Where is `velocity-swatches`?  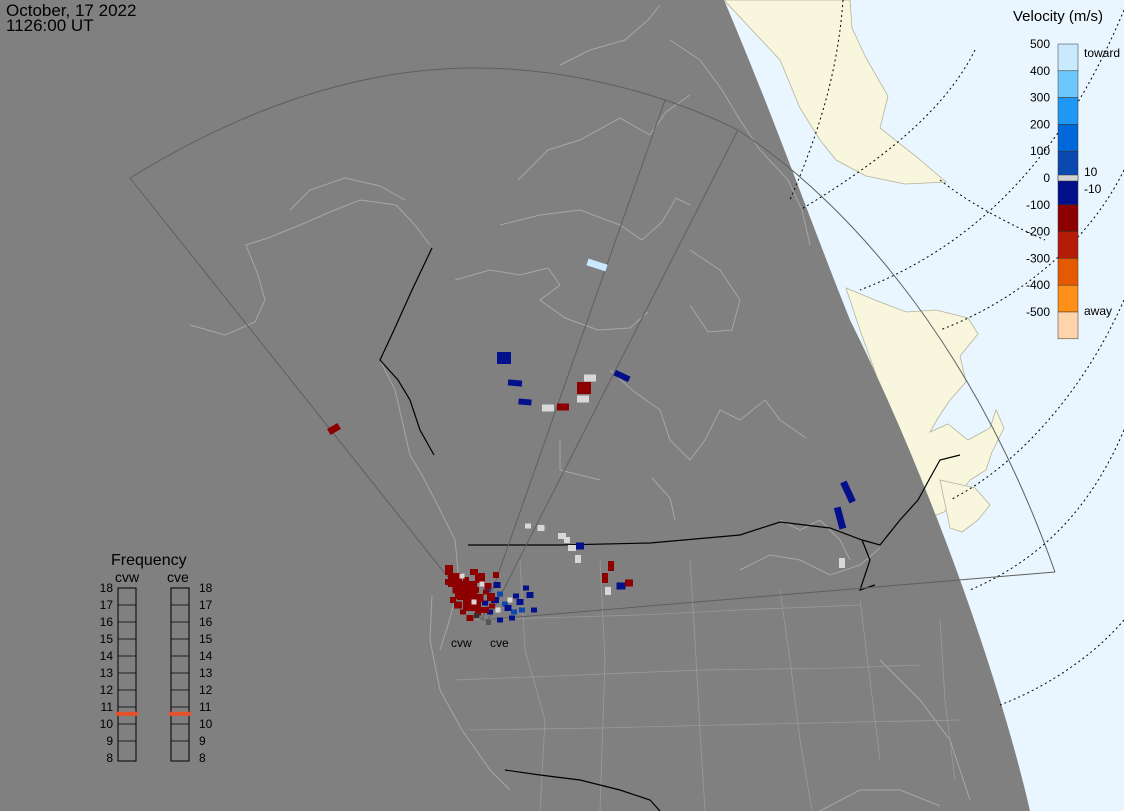
velocity-swatches is located at coordinates (1068, 191).